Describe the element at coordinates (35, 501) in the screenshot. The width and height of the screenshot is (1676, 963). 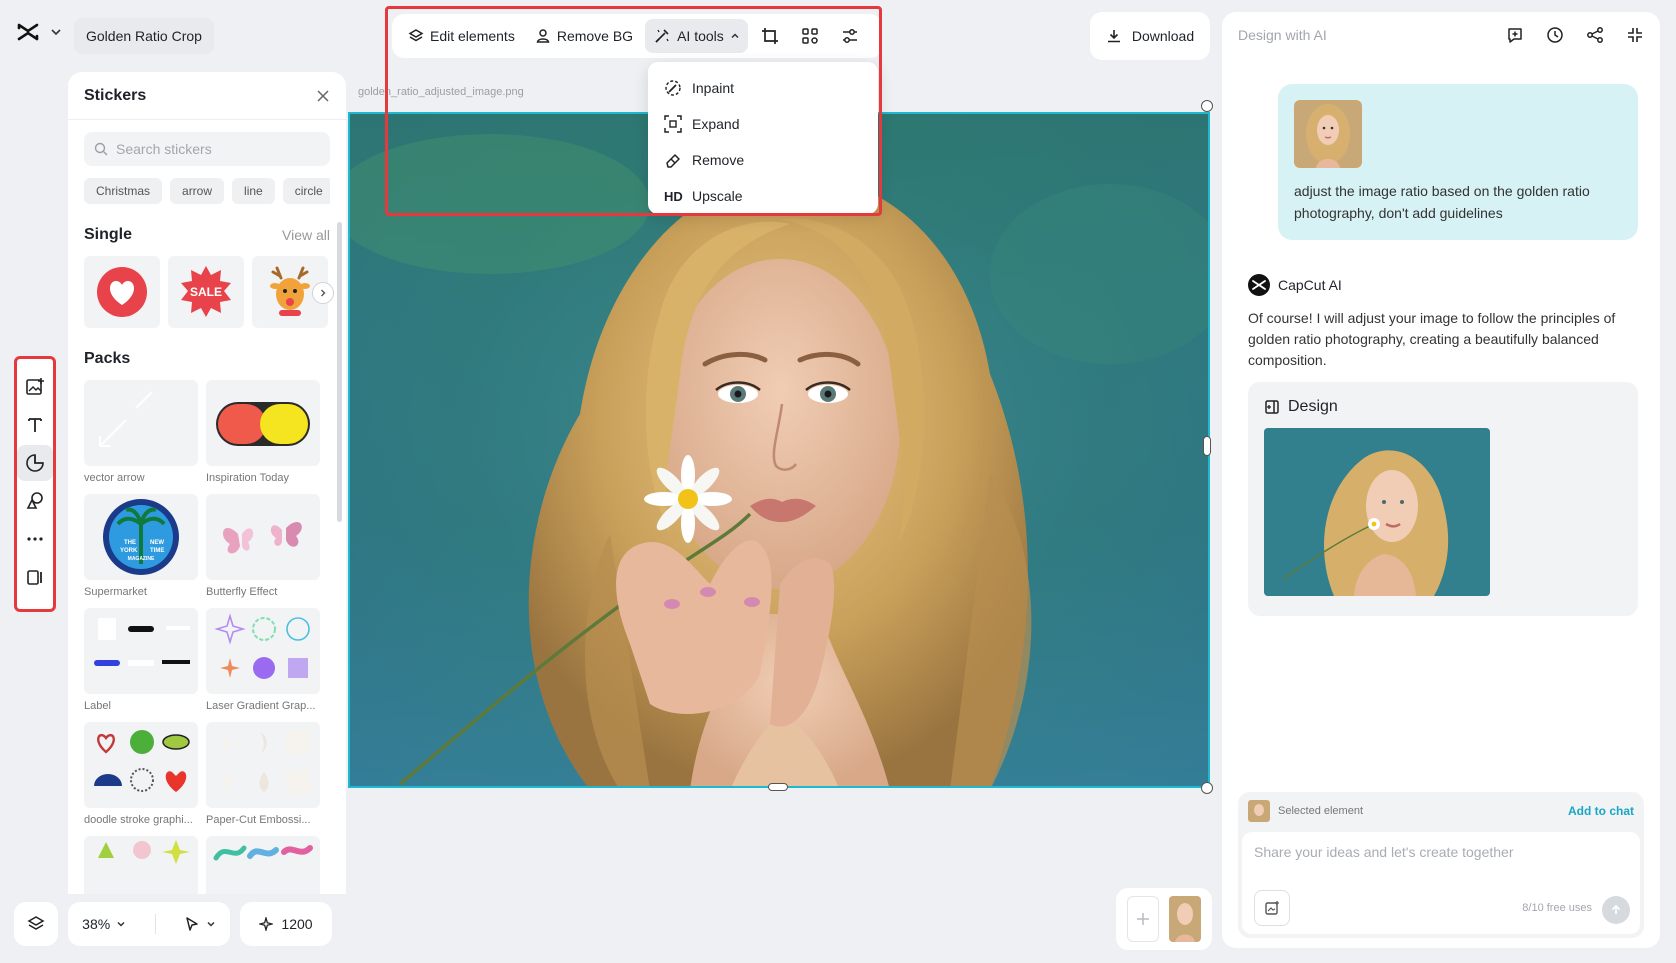
I see `rail-elements` at that location.